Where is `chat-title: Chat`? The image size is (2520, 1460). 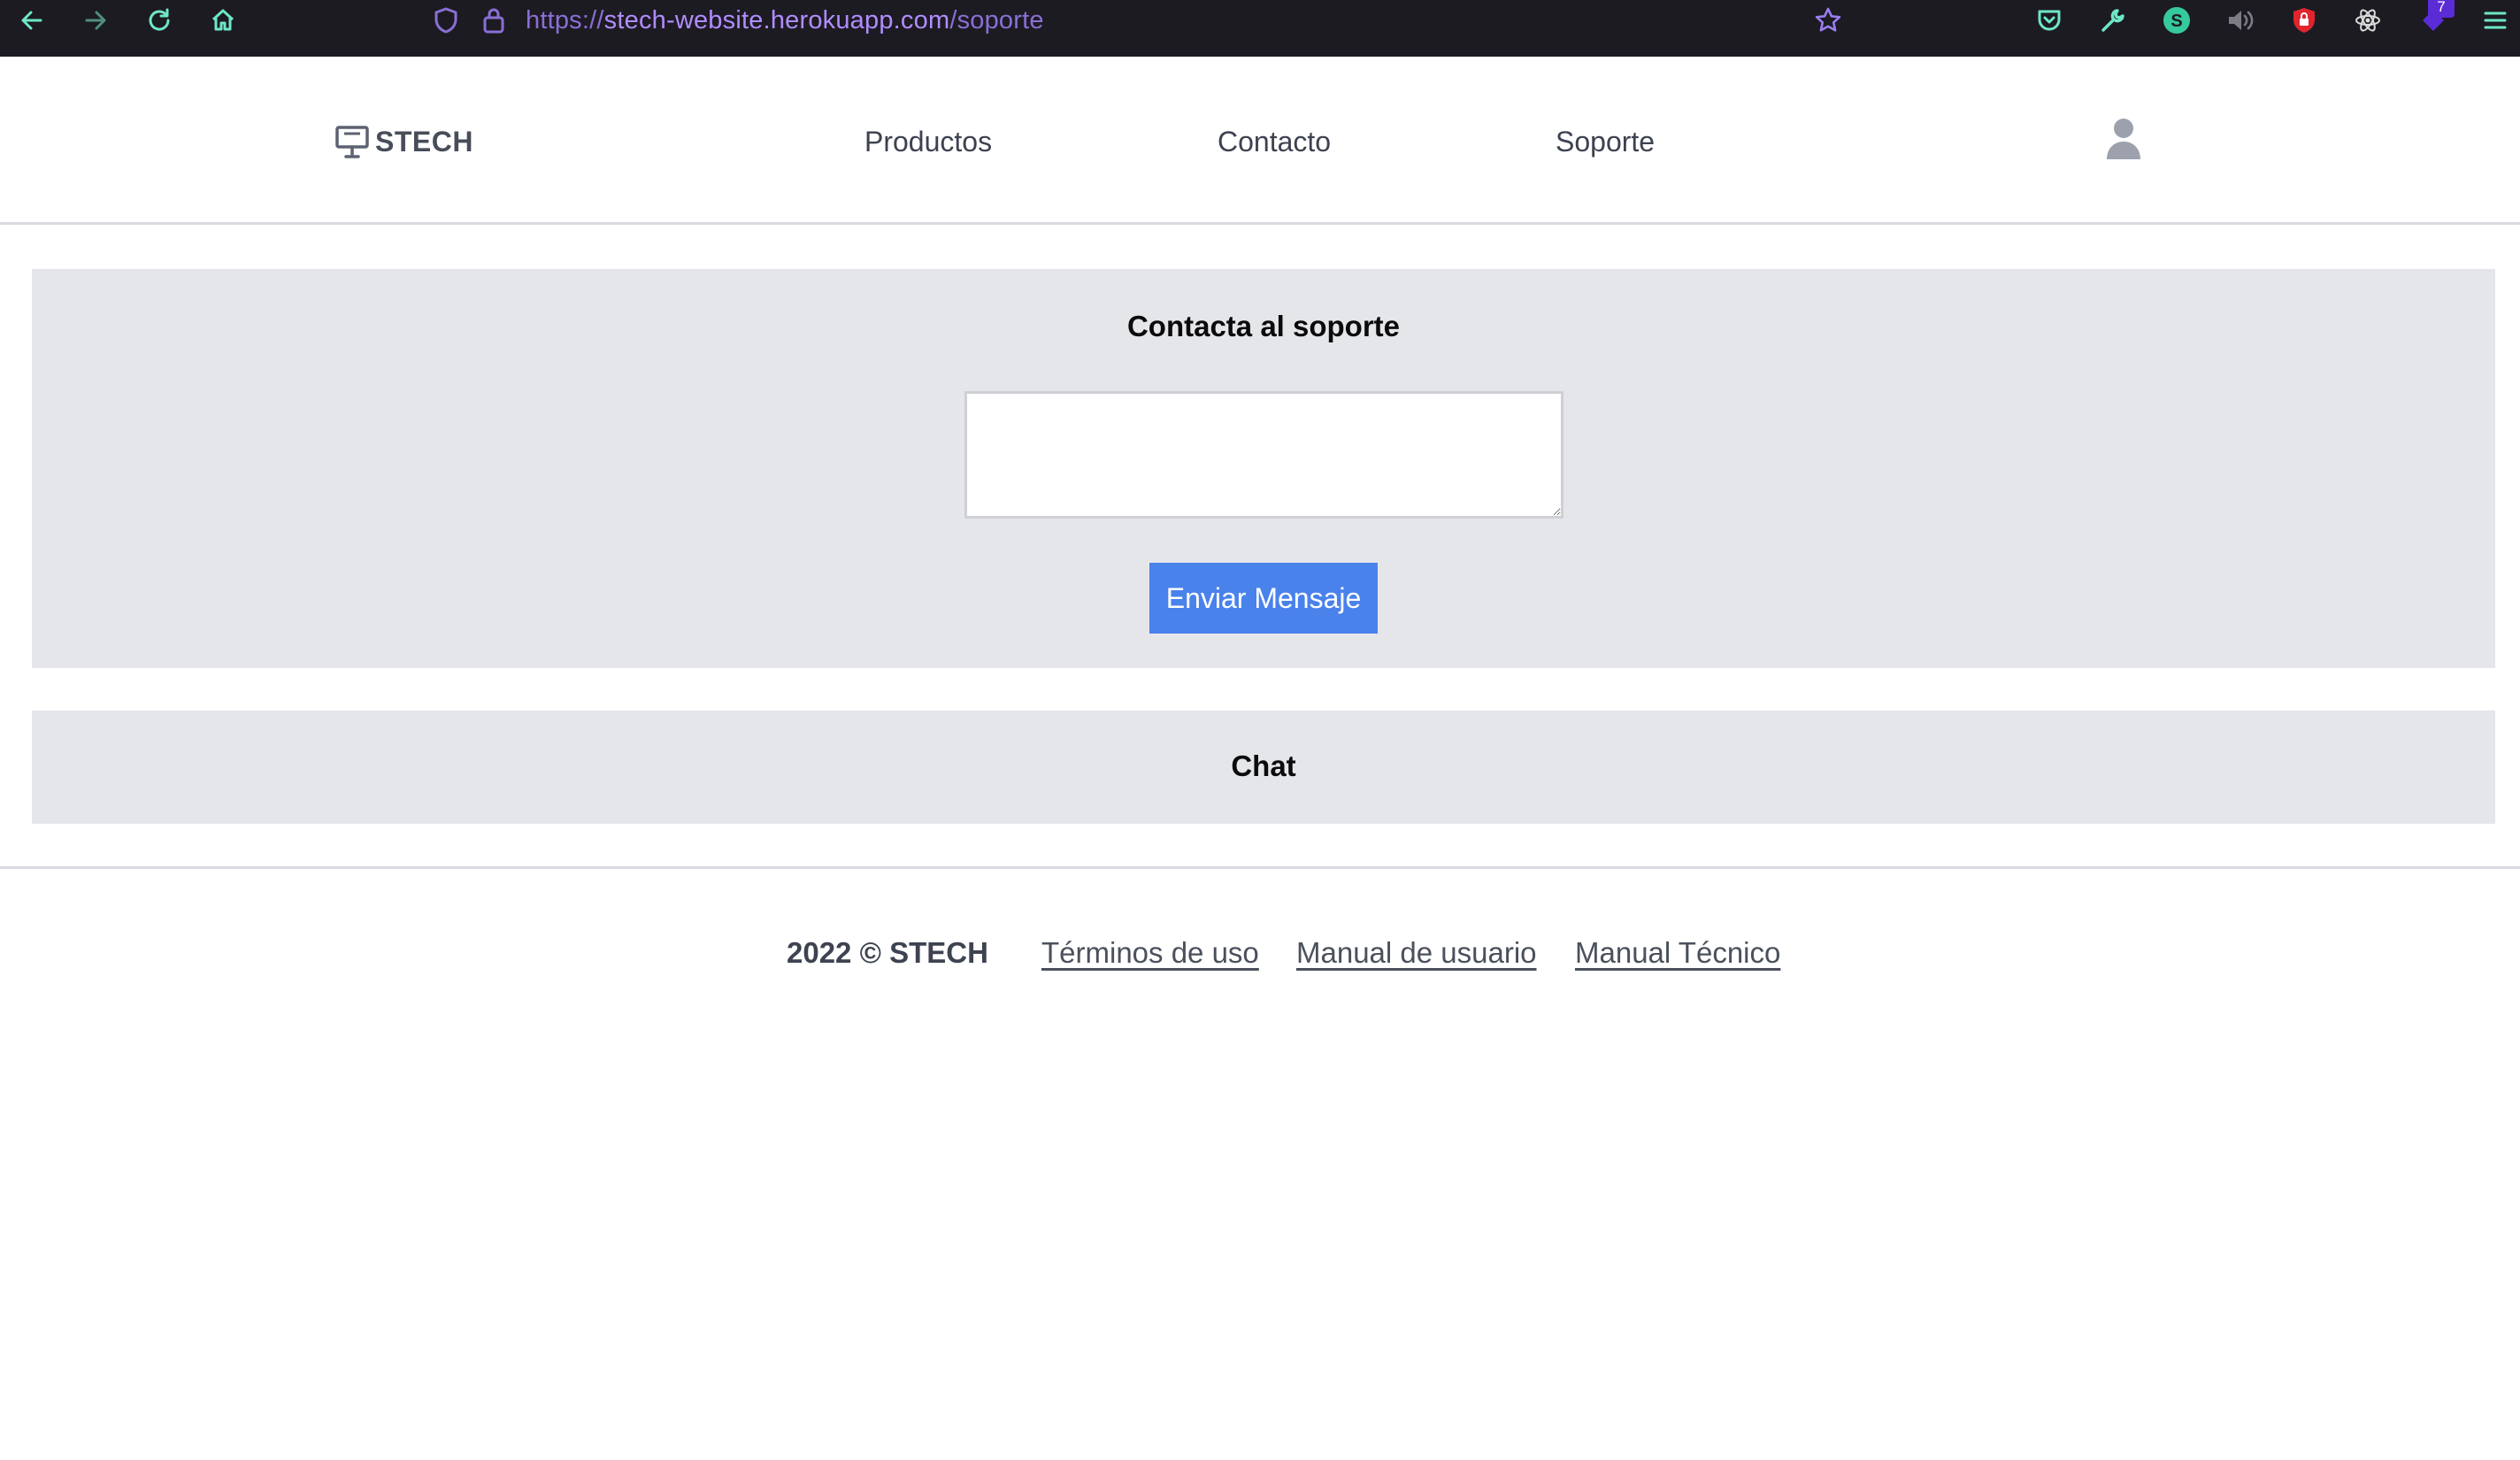
chat-title: Chat is located at coordinates (1263, 766).